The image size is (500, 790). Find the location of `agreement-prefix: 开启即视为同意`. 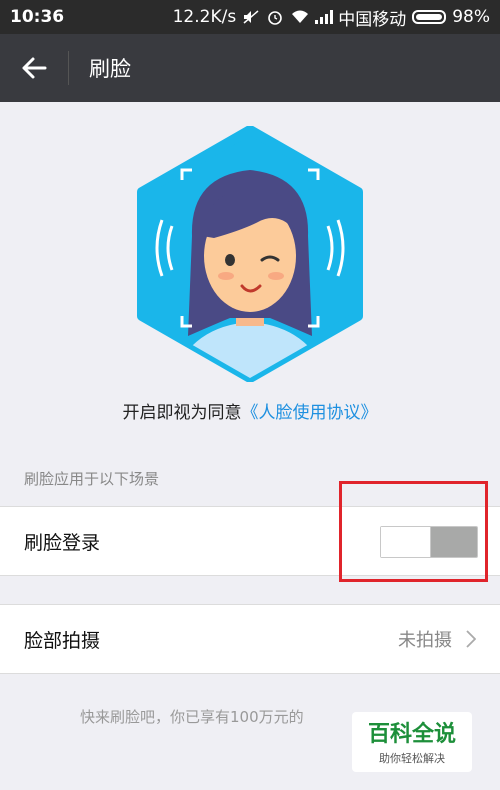

agreement-prefix: 开启即视为同意 is located at coordinates (182, 413).